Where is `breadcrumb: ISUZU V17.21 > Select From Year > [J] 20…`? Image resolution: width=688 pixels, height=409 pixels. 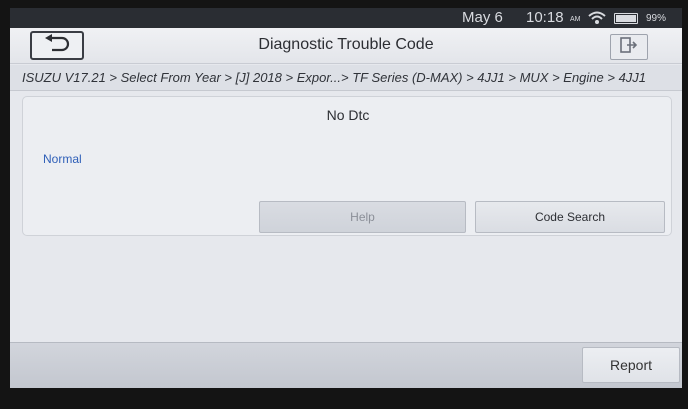 breadcrumb: ISUZU V17.21 > Select From Year > [J] 20… is located at coordinates (346, 78).